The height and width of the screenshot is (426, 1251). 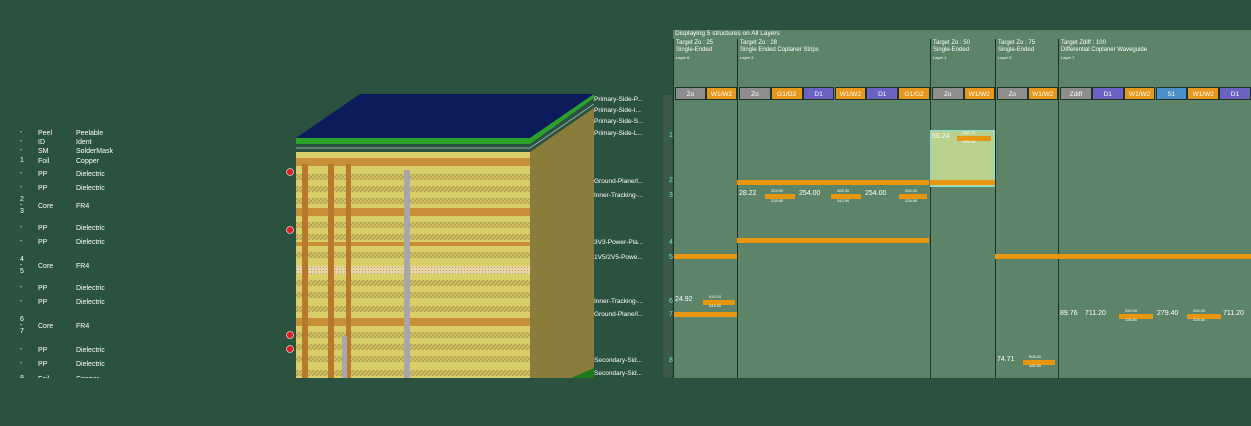 What do you see at coordinates (705, 256) in the screenshot?
I see `ground-plane-line` at bounding box center [705, 256].